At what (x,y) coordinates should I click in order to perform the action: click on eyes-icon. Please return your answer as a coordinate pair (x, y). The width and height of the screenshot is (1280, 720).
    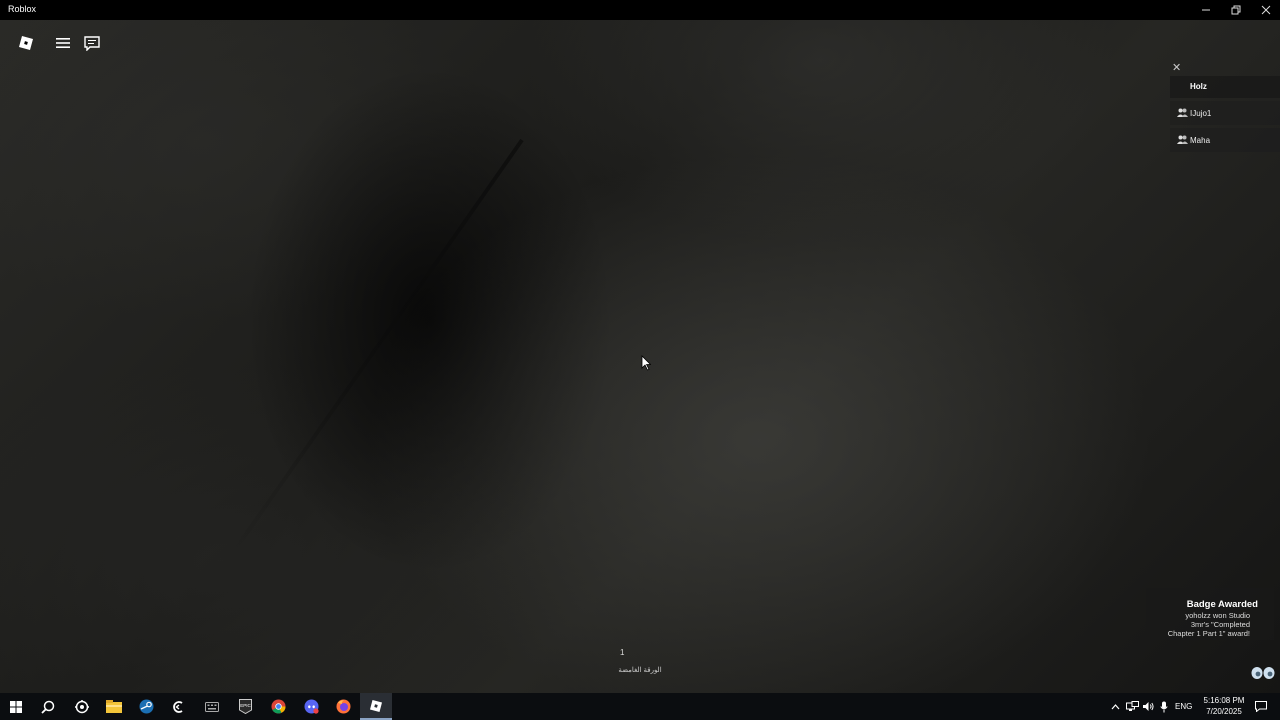
    Looking at the image, I should click on (1263, 673).